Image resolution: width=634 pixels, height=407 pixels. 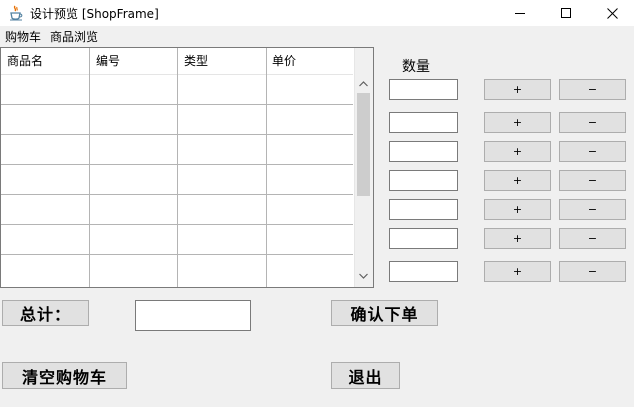 I want to click on chevron-up-icon, so click(x=363, y=84).